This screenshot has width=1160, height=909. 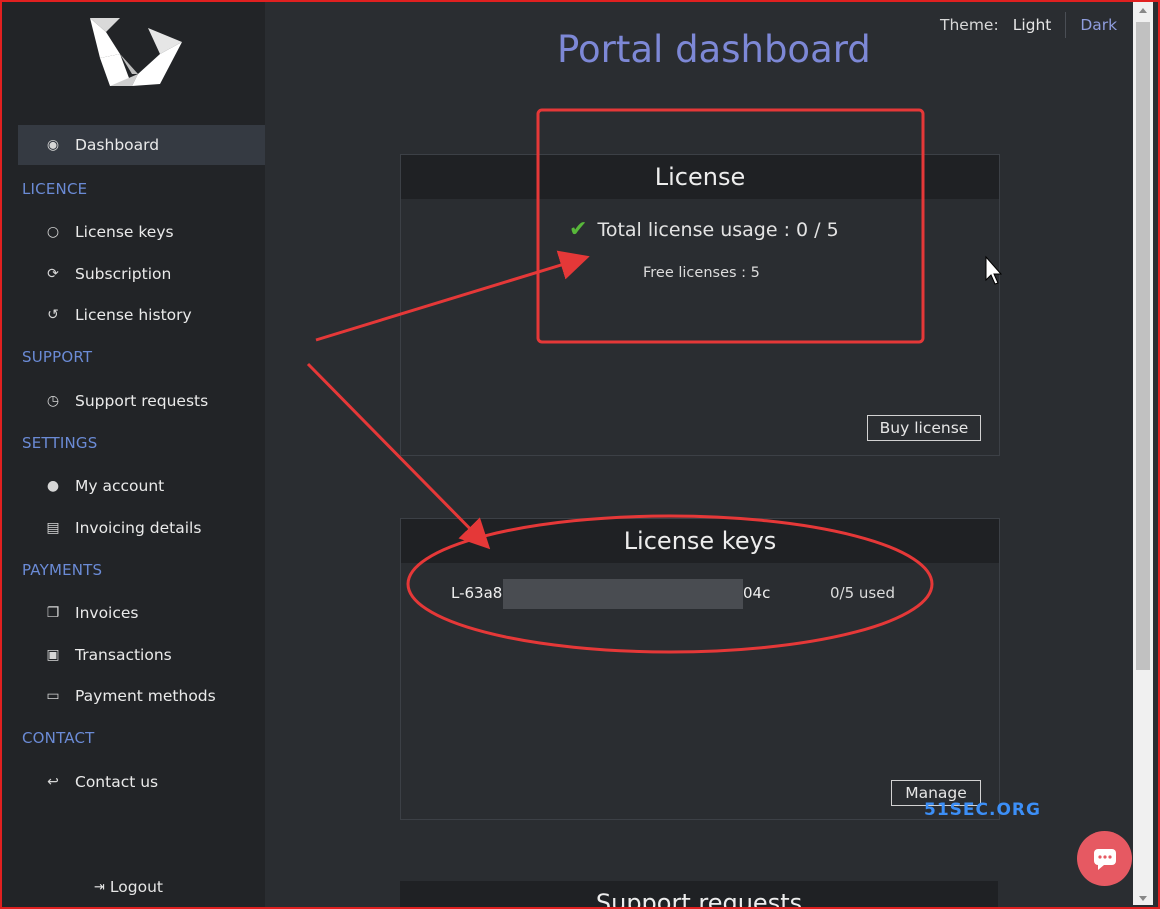 I want to click on nav-contact-us-label: Contact us, so click(x=117, y=782).